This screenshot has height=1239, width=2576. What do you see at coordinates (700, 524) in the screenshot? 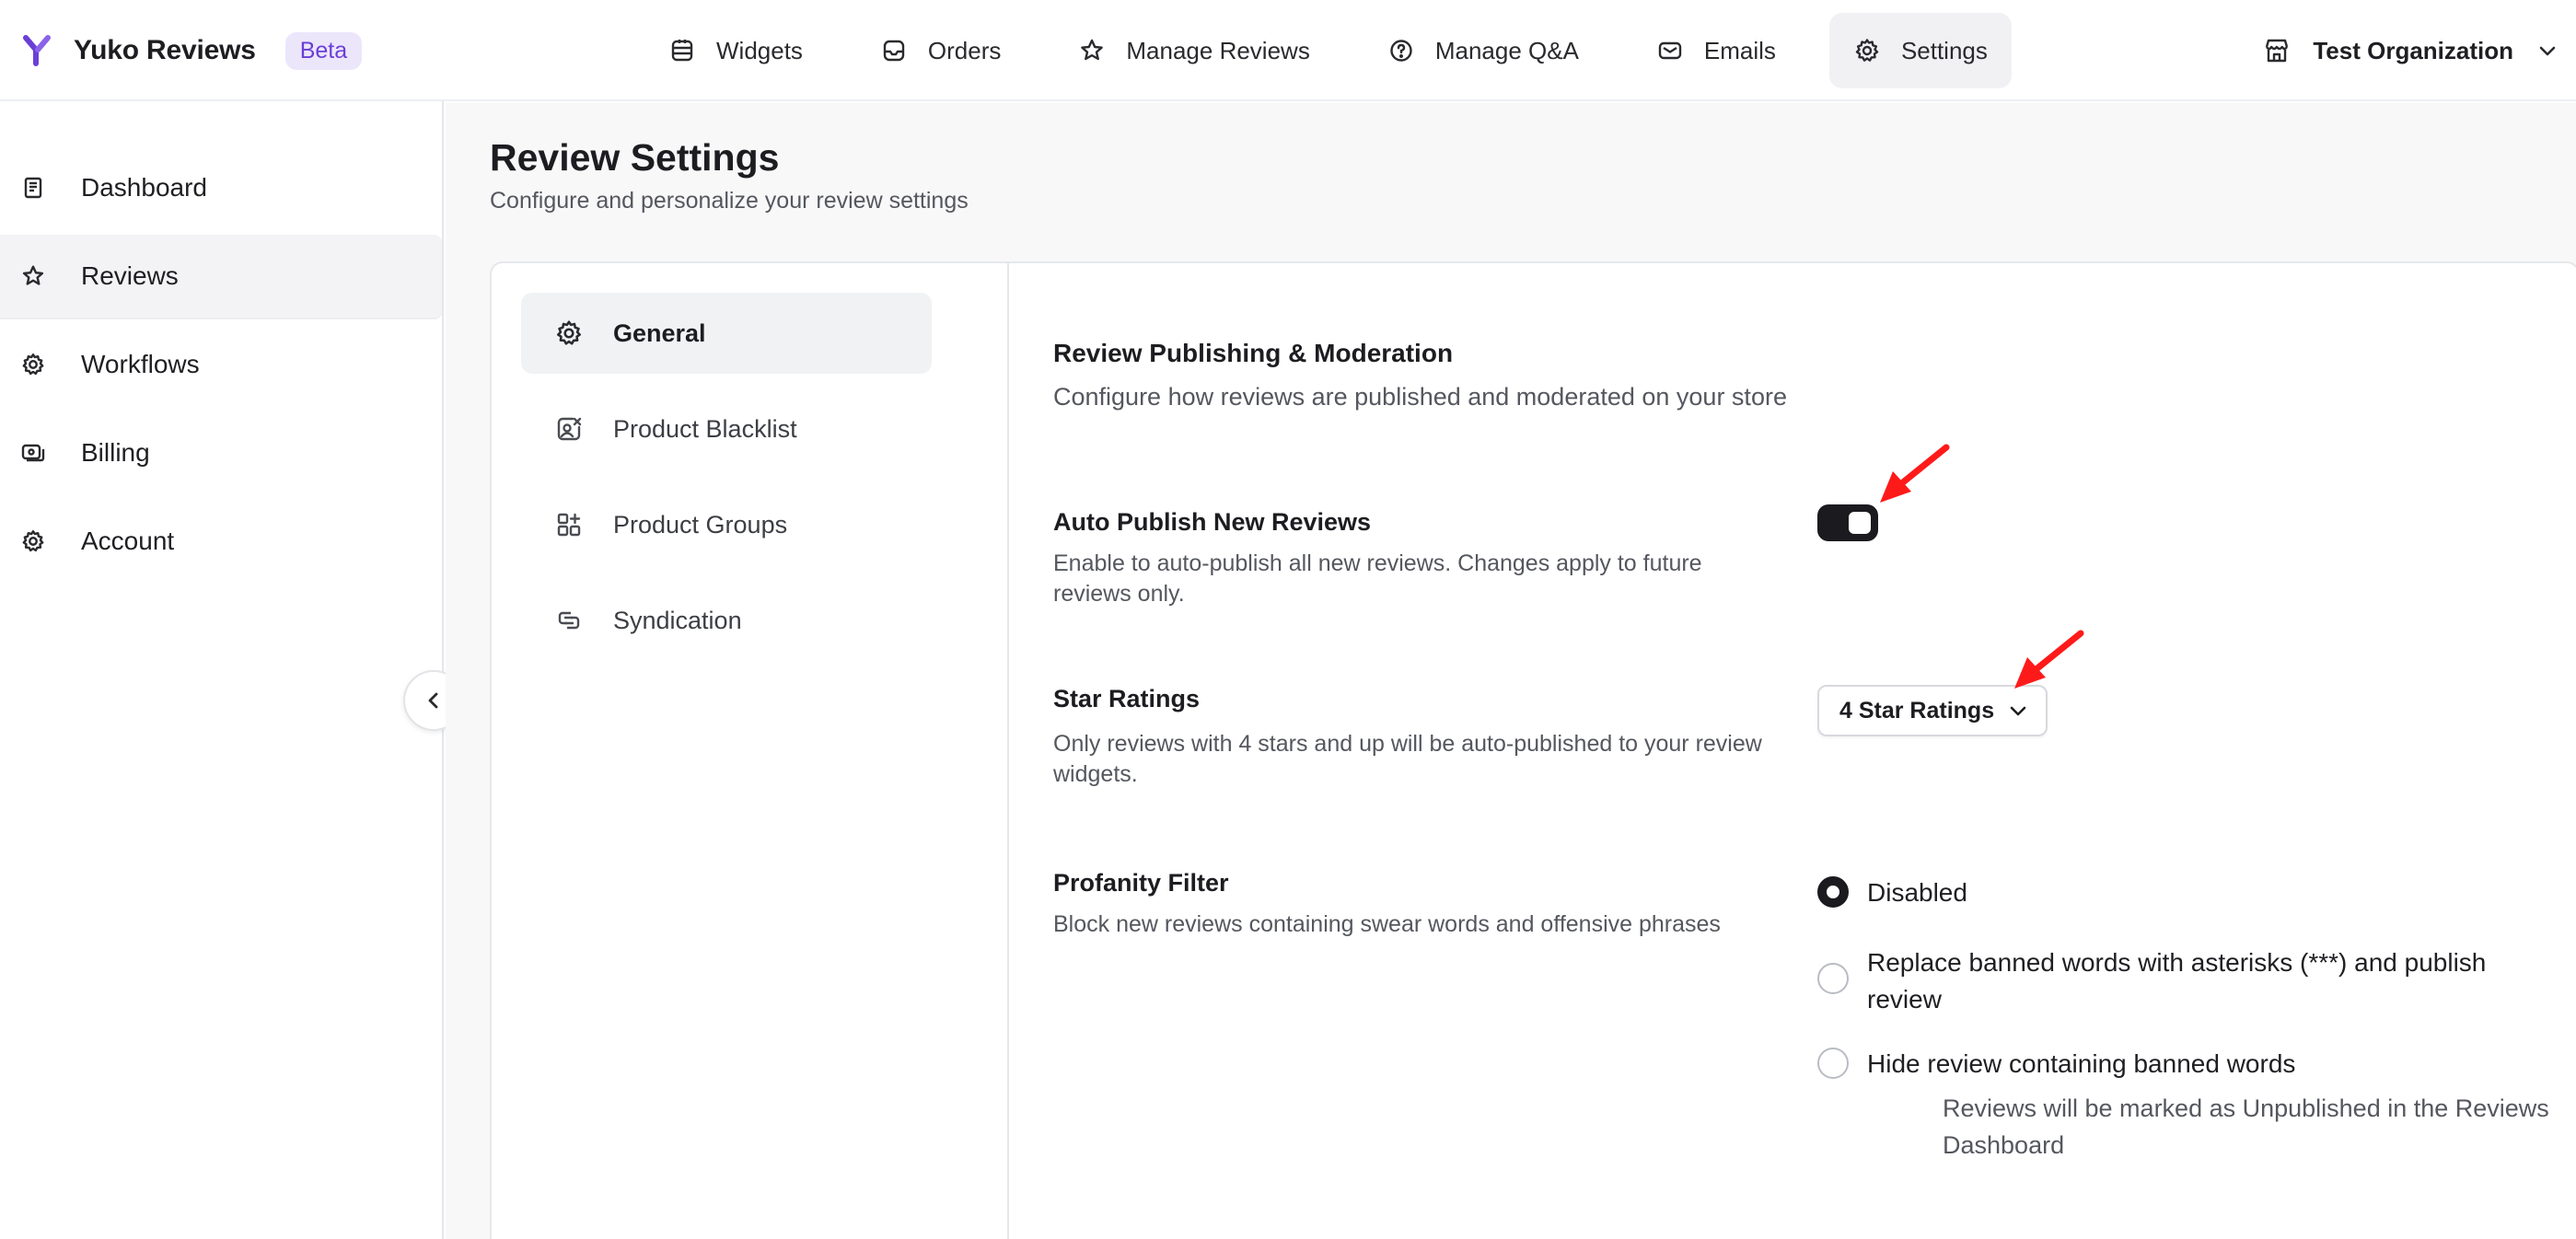
I see `settings-nav-label: Product Groups` at bounding box center [700, 524].